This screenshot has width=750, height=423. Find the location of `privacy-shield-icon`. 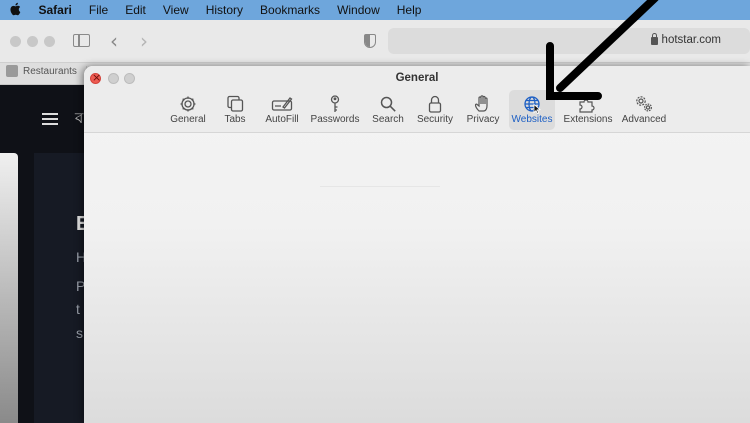

privacy-shield-icon is located at coordinates (370, 41).